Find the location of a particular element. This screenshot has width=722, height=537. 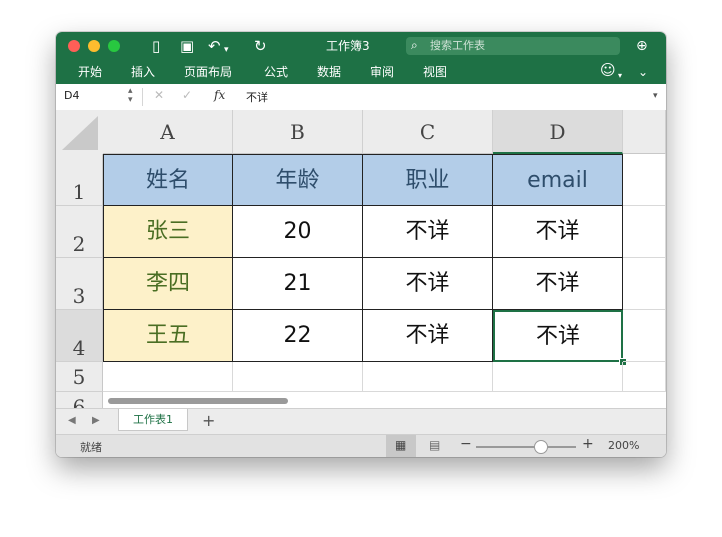

tab-page-layout: 页面布局 is located at coordinates (208, 72).